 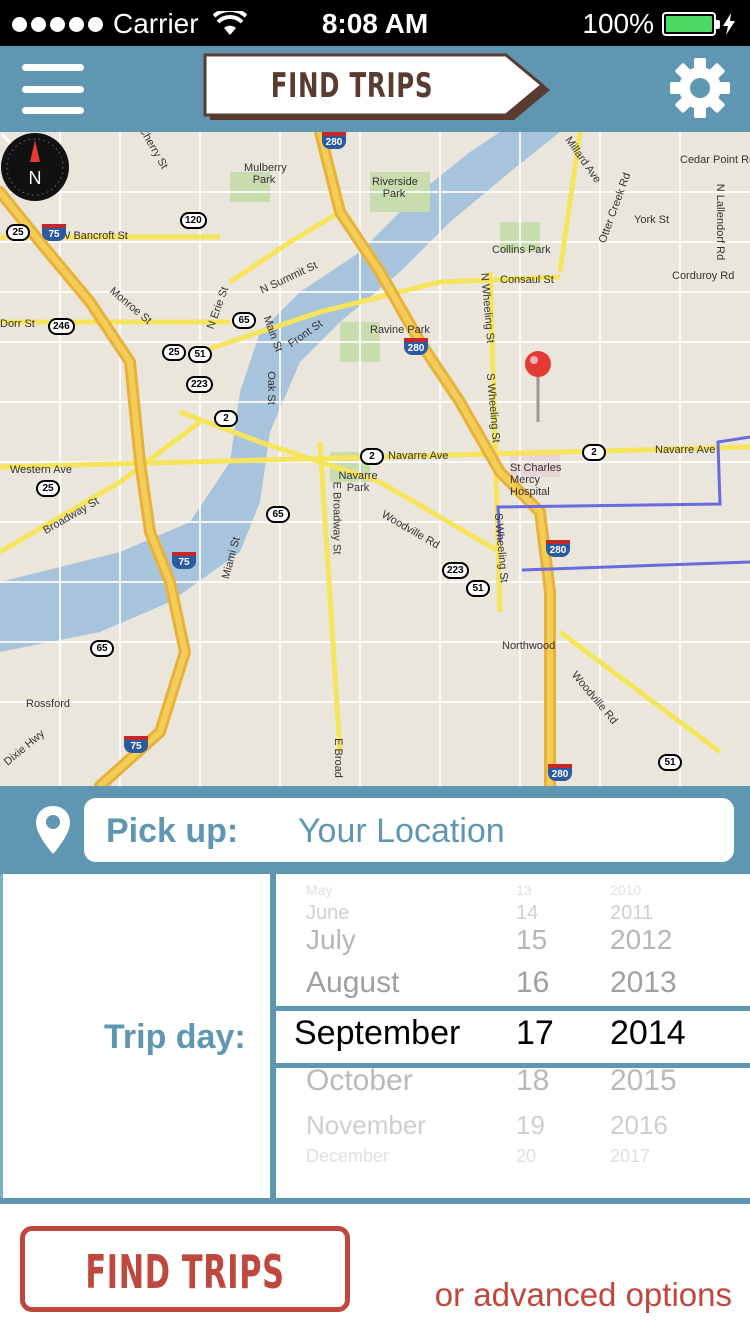 I want to click on picker-year: 2013, so click(x=643, y=982).